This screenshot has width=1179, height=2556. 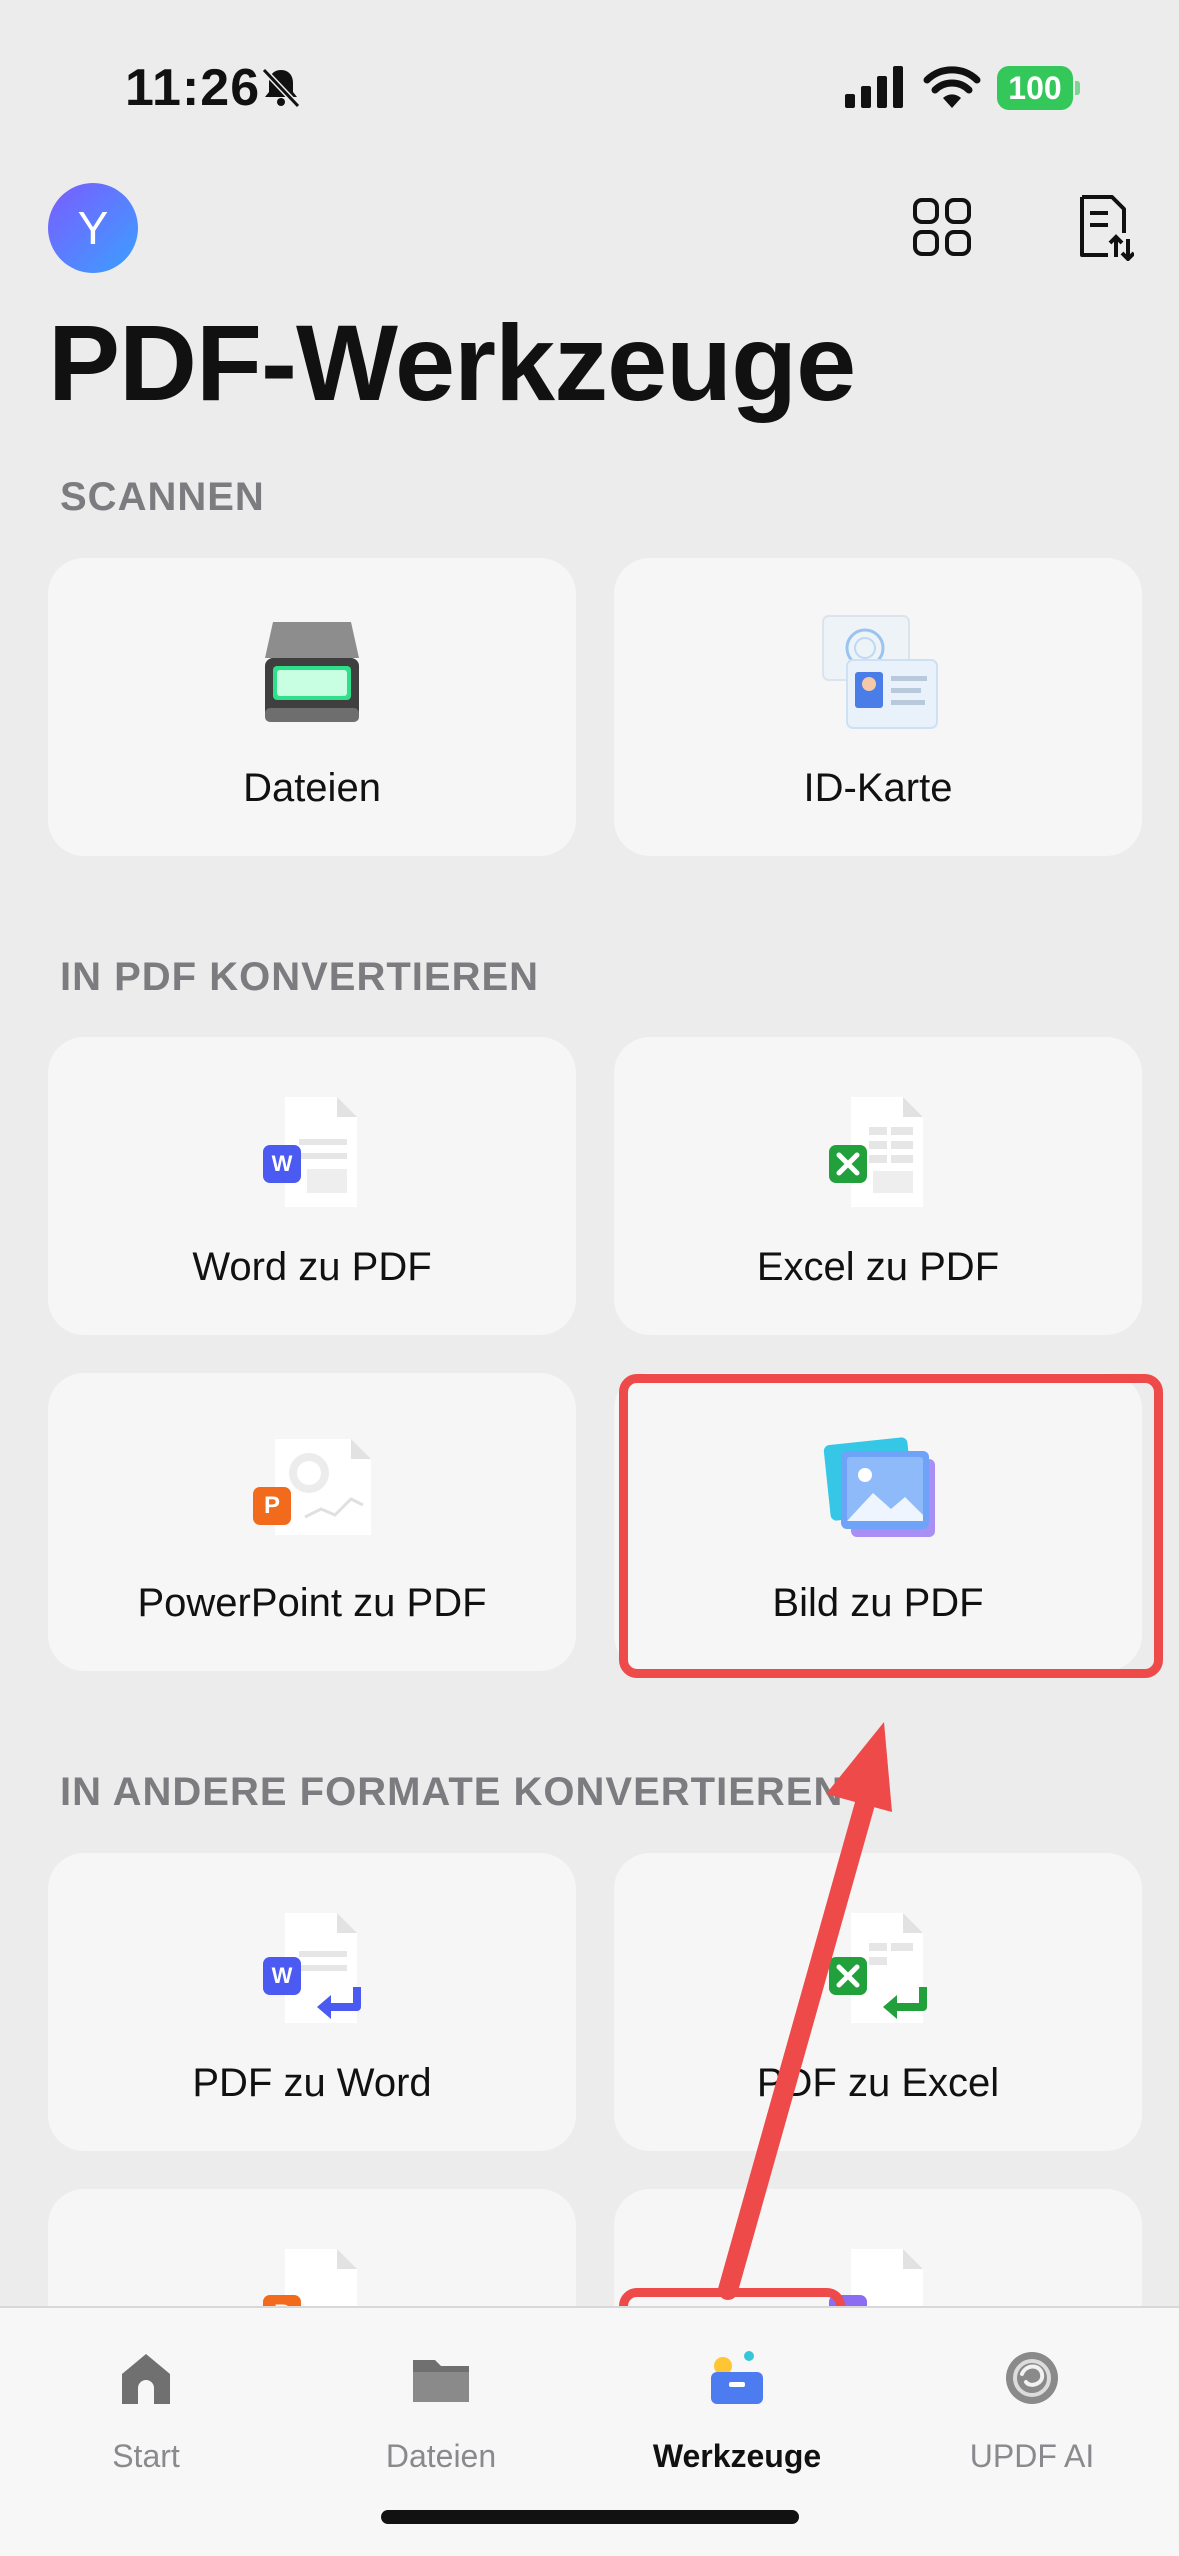 What do you see at coordinates (589, 85) in the screenshot?
I see `status-bar: 11:26 100` at bounding box center [589, 85].